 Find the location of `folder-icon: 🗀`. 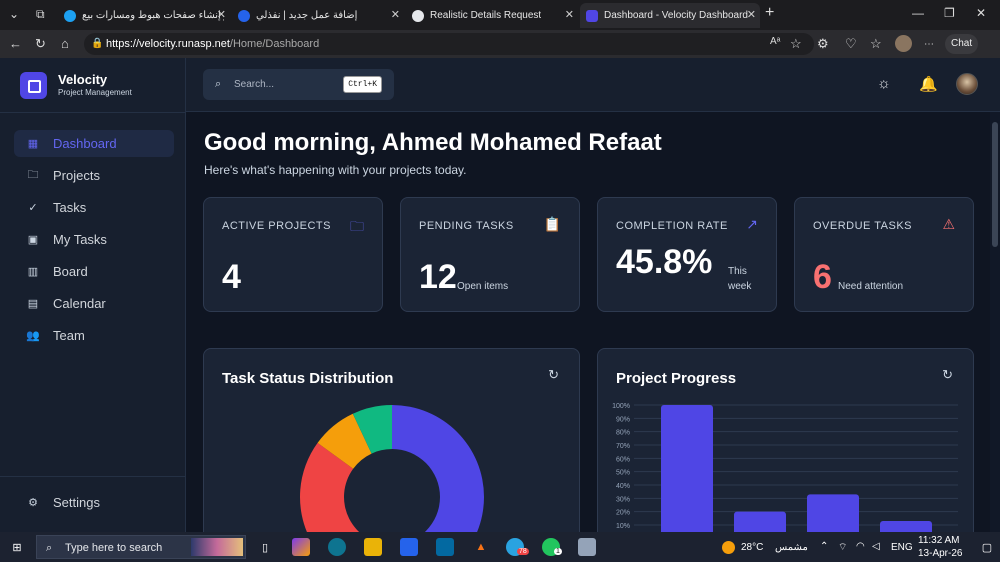

folder-icon: 🗀 is located at coordinates (33, 175).